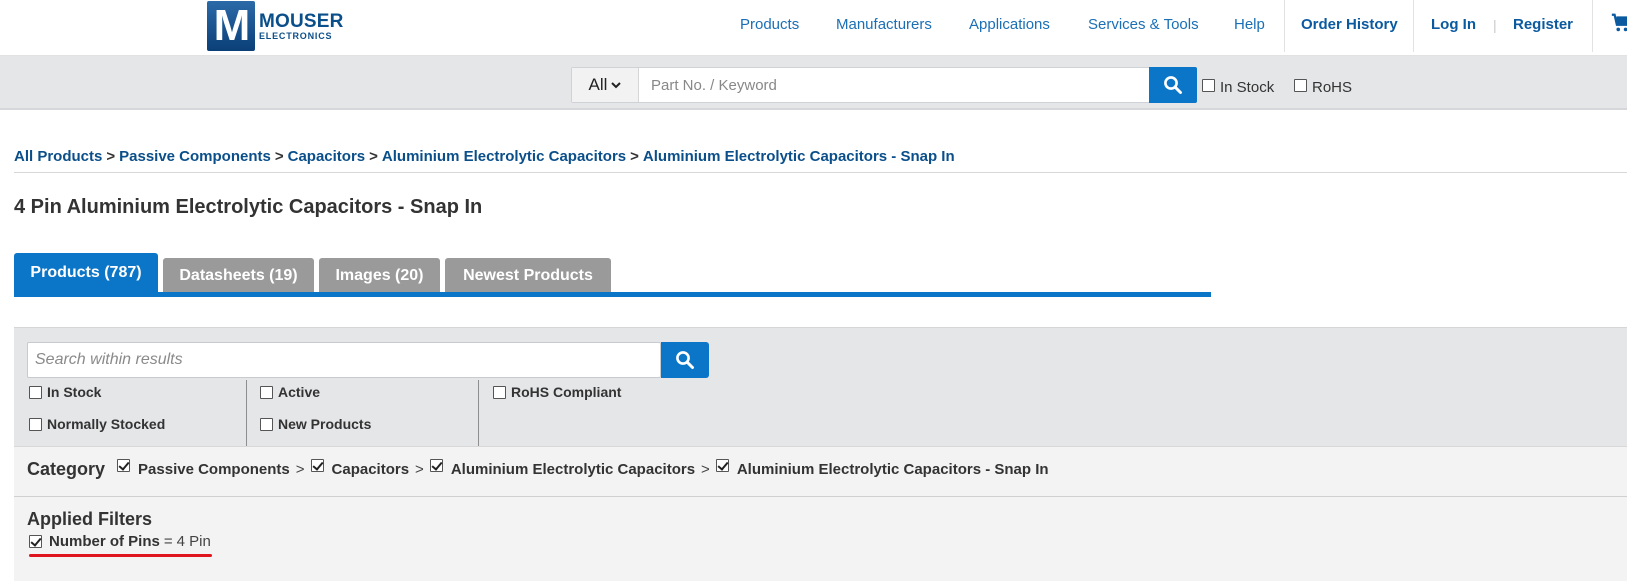 Image resolution: width=1627 pixels, height=581 pixels. Describe the element at coordinates (195, 156) in the screenshot. I see `breadcrumb-passive-components: Passive Components` at that location.